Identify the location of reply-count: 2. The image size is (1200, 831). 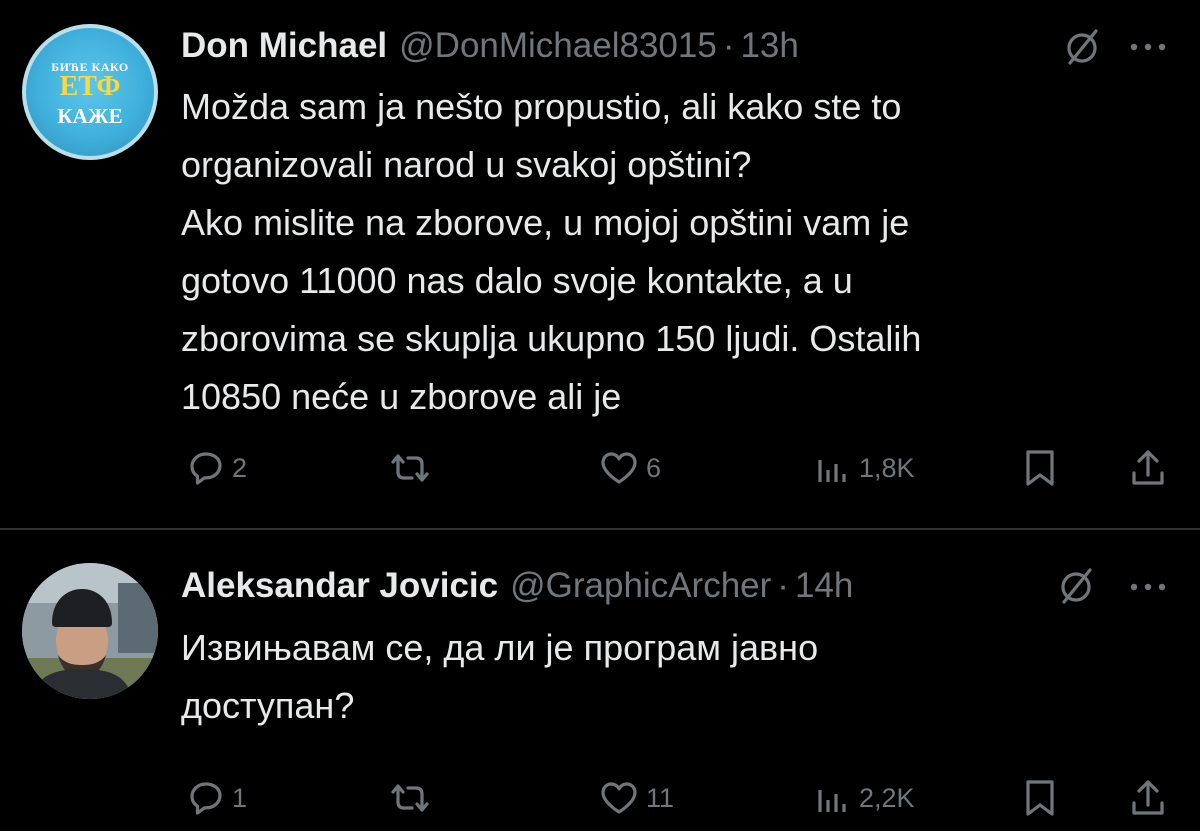
(240, 467).